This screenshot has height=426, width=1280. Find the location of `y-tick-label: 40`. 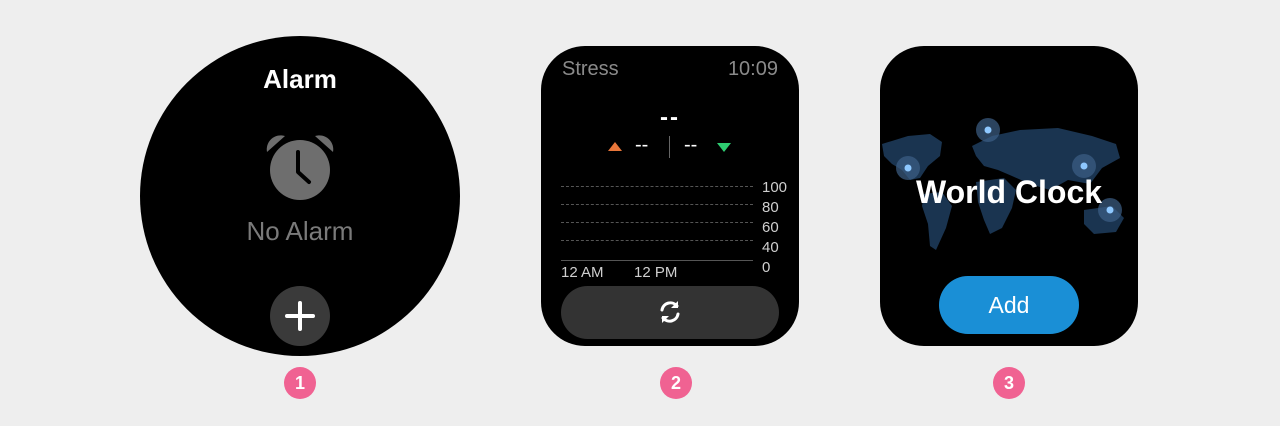

y-tick-label: 40 is located at coordinates (770, 247).